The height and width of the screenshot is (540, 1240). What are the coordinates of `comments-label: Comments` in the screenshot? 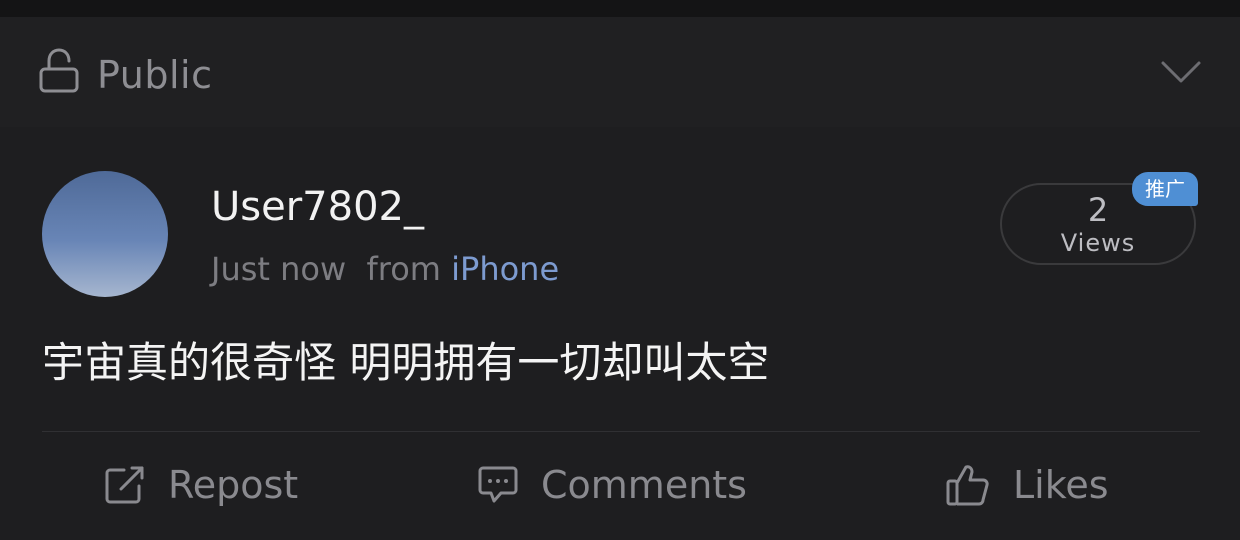 It's located at (644, 485).